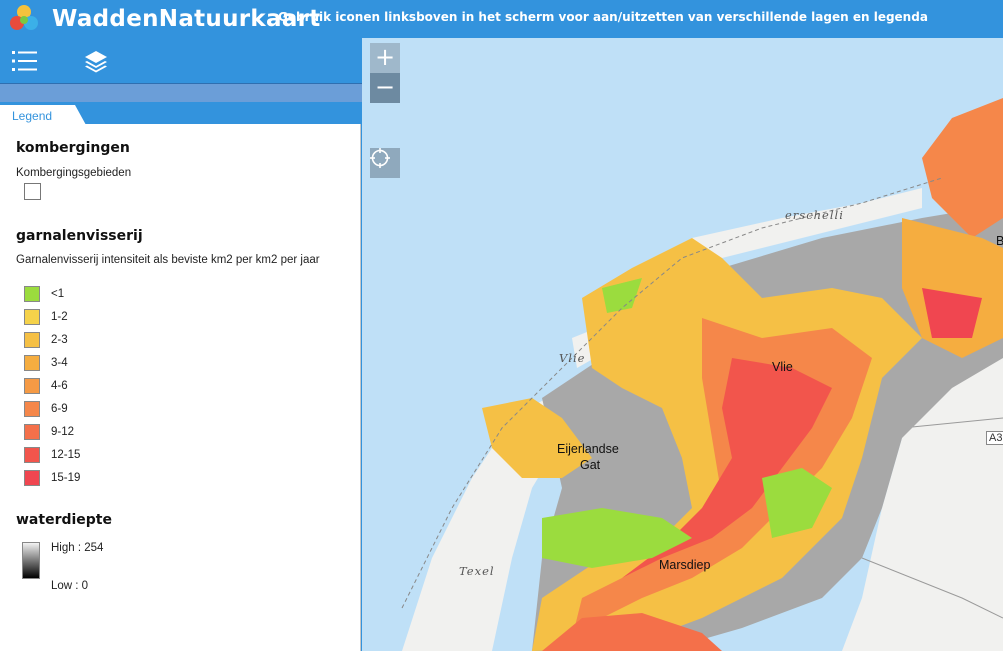  Describe the element at coordinates (782, 367) in the screenshot. I see `map-label-vlie: Vlie` at that location.